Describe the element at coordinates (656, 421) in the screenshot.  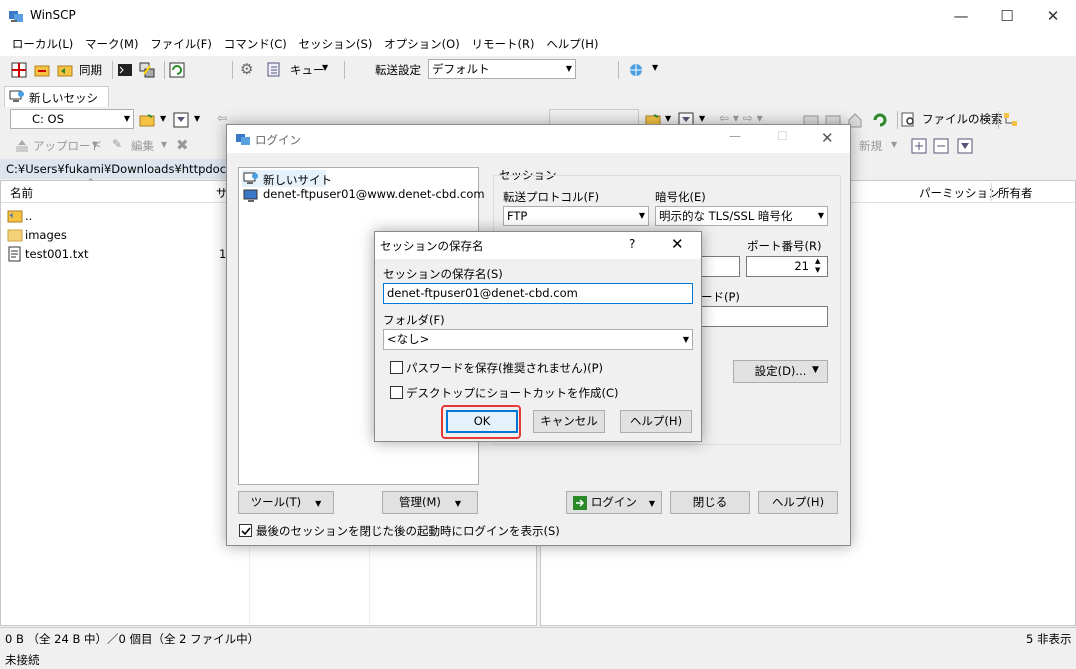
I see `save-help-button: ヘルプ(H)` at that location.